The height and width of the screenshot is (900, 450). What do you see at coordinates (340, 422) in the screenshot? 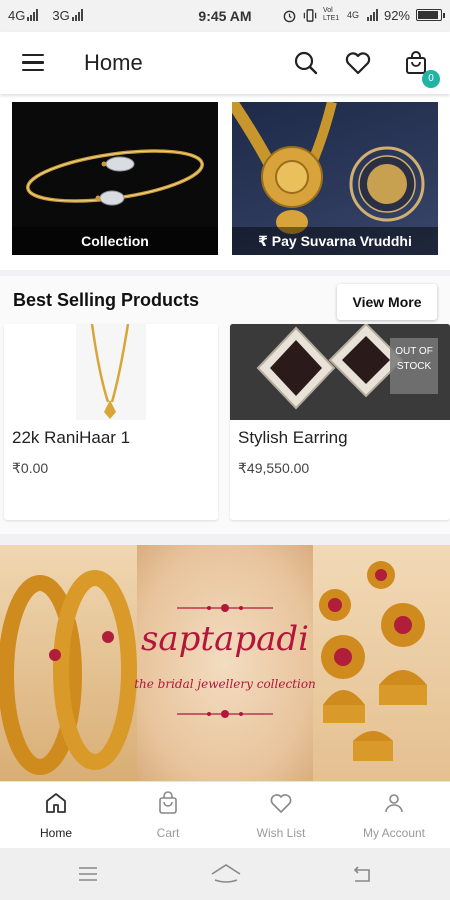
I see `product-card: OUT OF STOCK Stylish Earring ₹49,550.00` at bounding box center [340, 422].